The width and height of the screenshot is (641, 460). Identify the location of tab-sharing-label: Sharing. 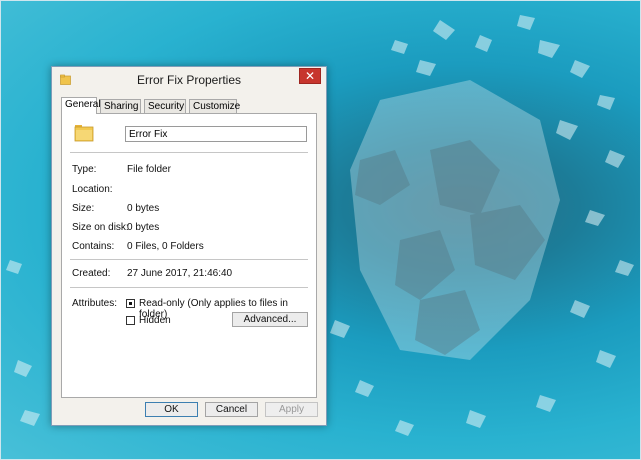
(121, 106).